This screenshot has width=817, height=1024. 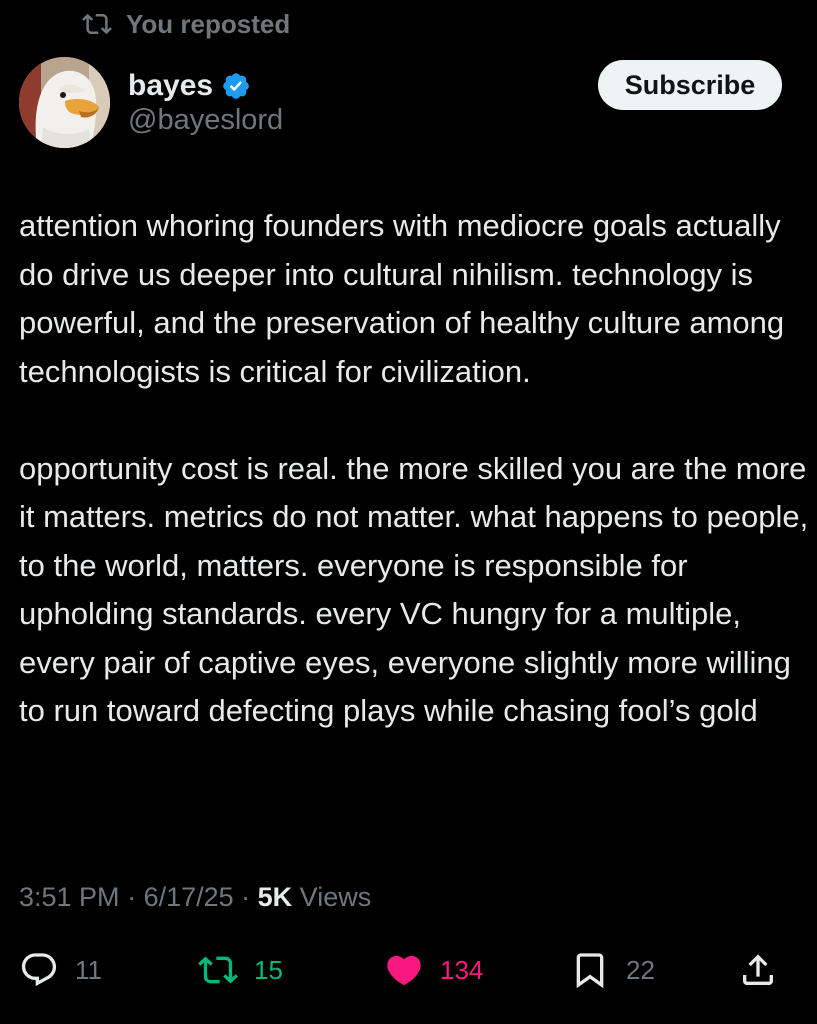 I want to click on share-icon, so click(x=758, y=969).